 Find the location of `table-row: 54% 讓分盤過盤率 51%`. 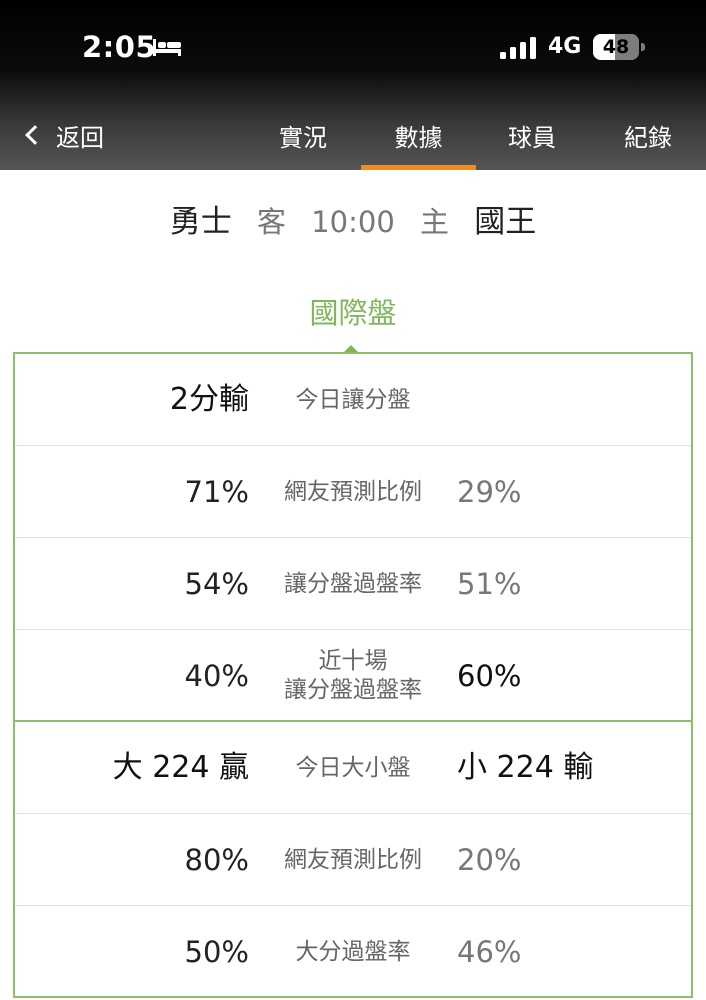

table-row: 54% 讓分盤過盤率 51% is located at coordinates (353, 584).